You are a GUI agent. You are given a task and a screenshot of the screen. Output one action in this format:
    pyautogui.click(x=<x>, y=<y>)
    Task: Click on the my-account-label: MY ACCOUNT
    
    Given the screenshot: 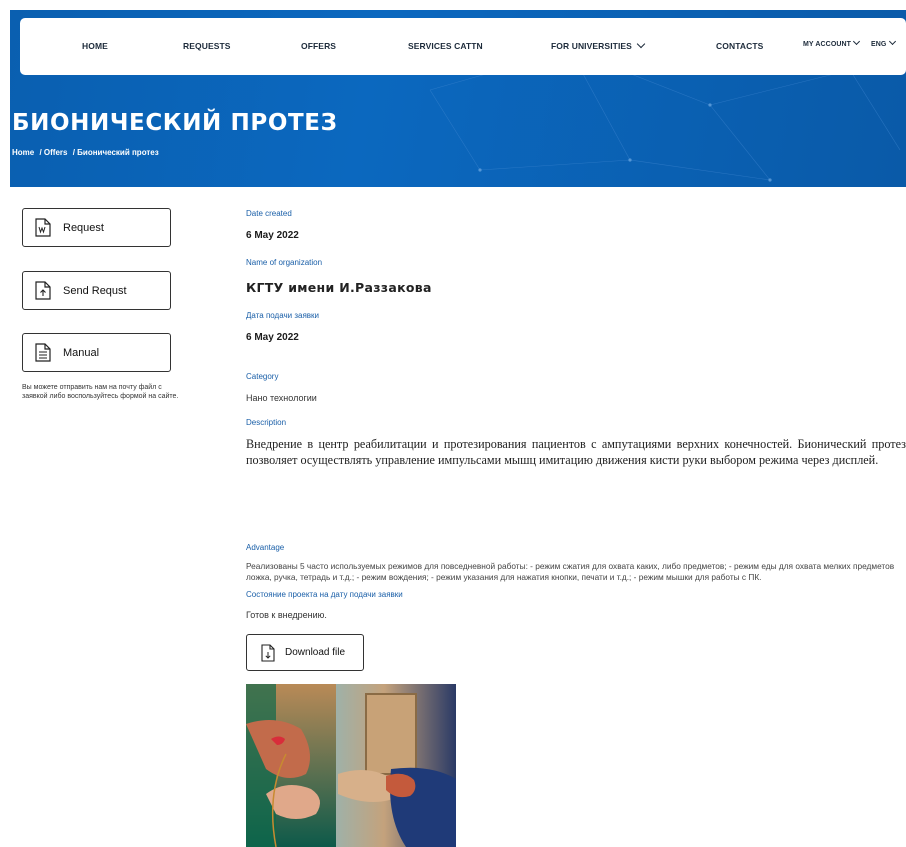 What is the action you would take?
    pyautogui.click(x=827, y=44)
    